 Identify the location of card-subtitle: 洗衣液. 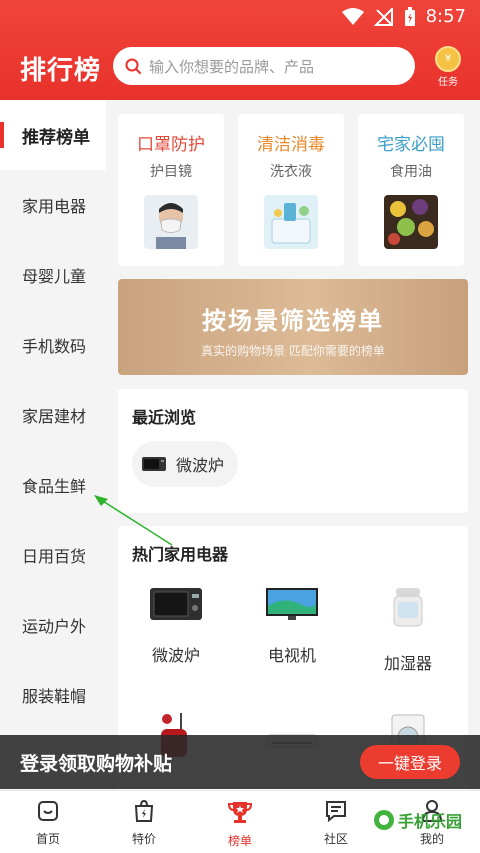
(291, 172).